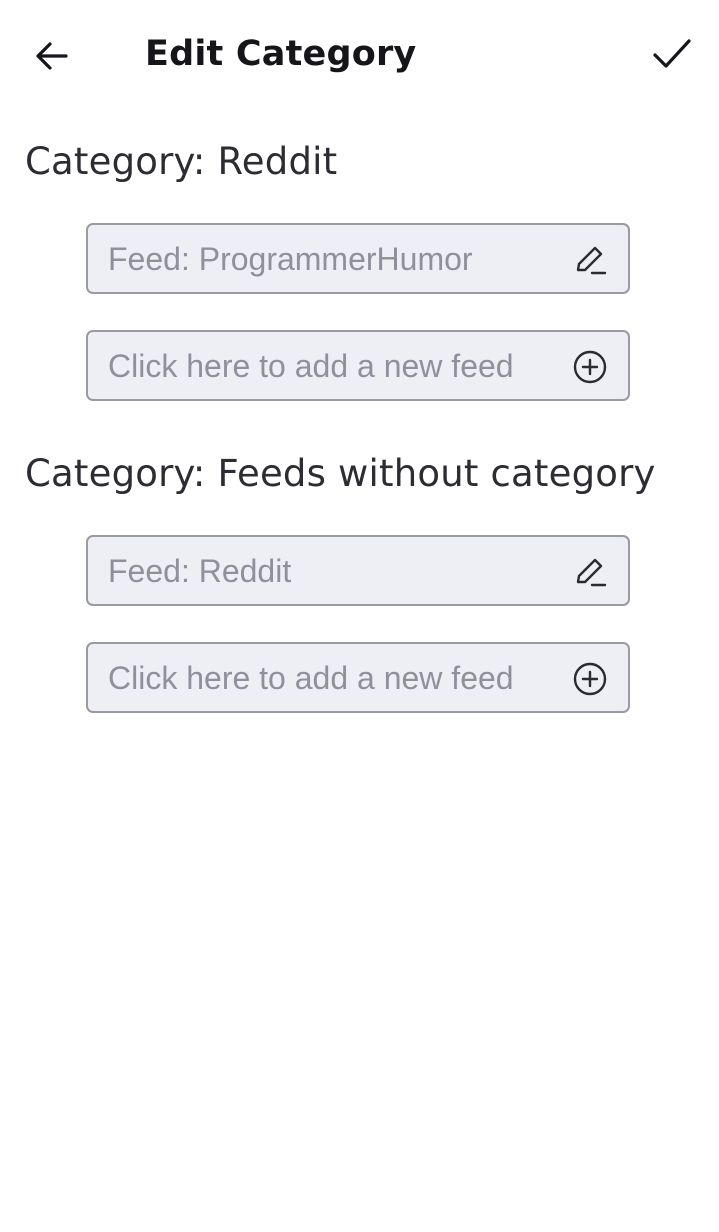 The width and height of the screenshot is (719, 1232). Describe the element at coordinates (340, 473) in the screenshot. I see `category-heading: Category: Feeds without category` at that location.